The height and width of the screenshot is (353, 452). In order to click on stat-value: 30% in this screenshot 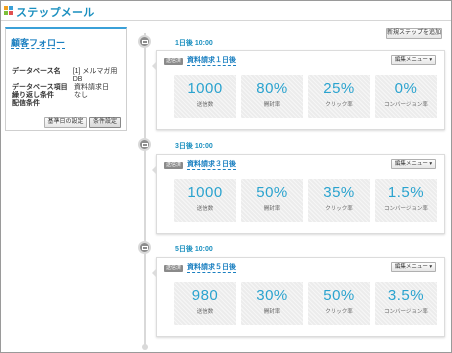, I will do `click(272, 295)`.